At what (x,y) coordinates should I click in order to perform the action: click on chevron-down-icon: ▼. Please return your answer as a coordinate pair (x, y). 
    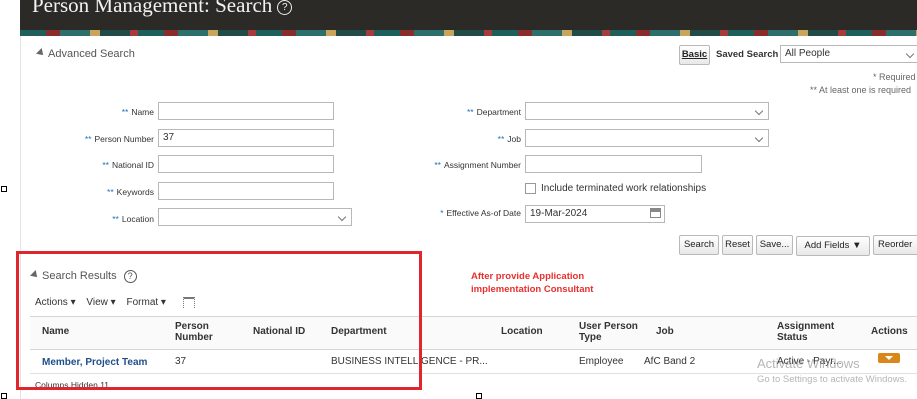
    Looking at the image, I should click on (857, 245).